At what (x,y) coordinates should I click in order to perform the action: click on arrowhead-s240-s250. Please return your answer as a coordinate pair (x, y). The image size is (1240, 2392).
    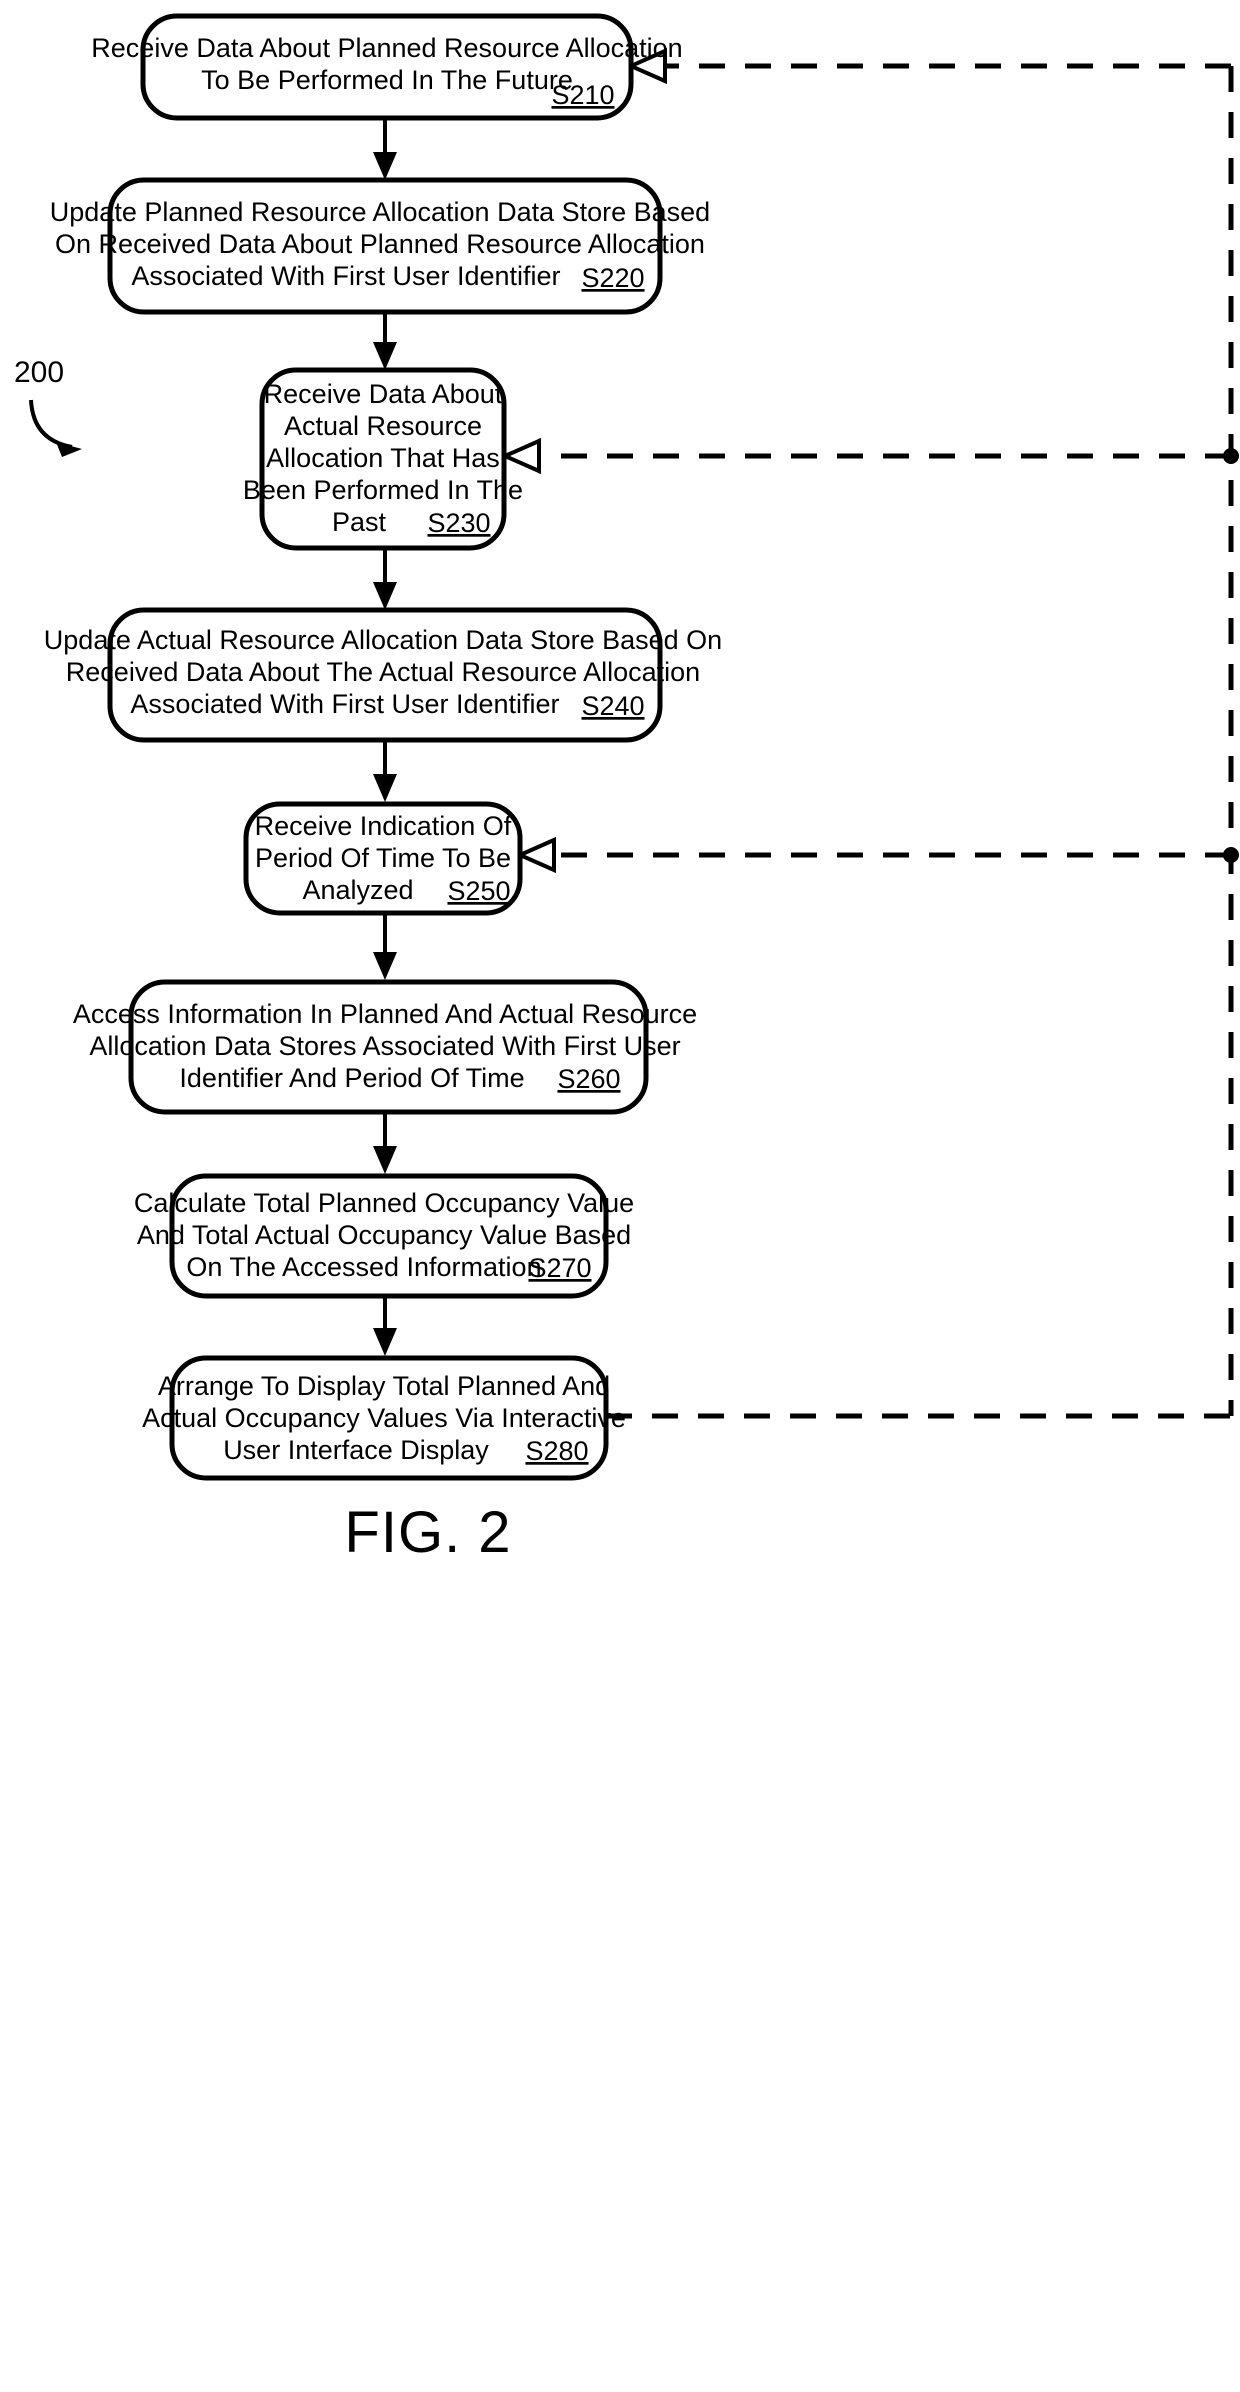
    Looking at the image, I should click on (385, 788).